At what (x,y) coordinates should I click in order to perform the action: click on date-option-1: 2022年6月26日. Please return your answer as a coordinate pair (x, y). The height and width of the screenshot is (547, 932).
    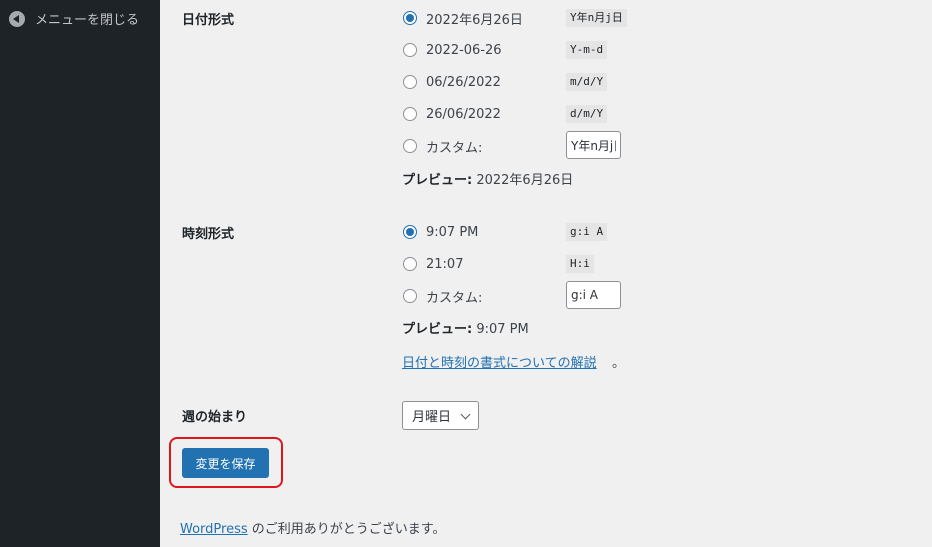
    Looking at the image, I should click on (463, 18).